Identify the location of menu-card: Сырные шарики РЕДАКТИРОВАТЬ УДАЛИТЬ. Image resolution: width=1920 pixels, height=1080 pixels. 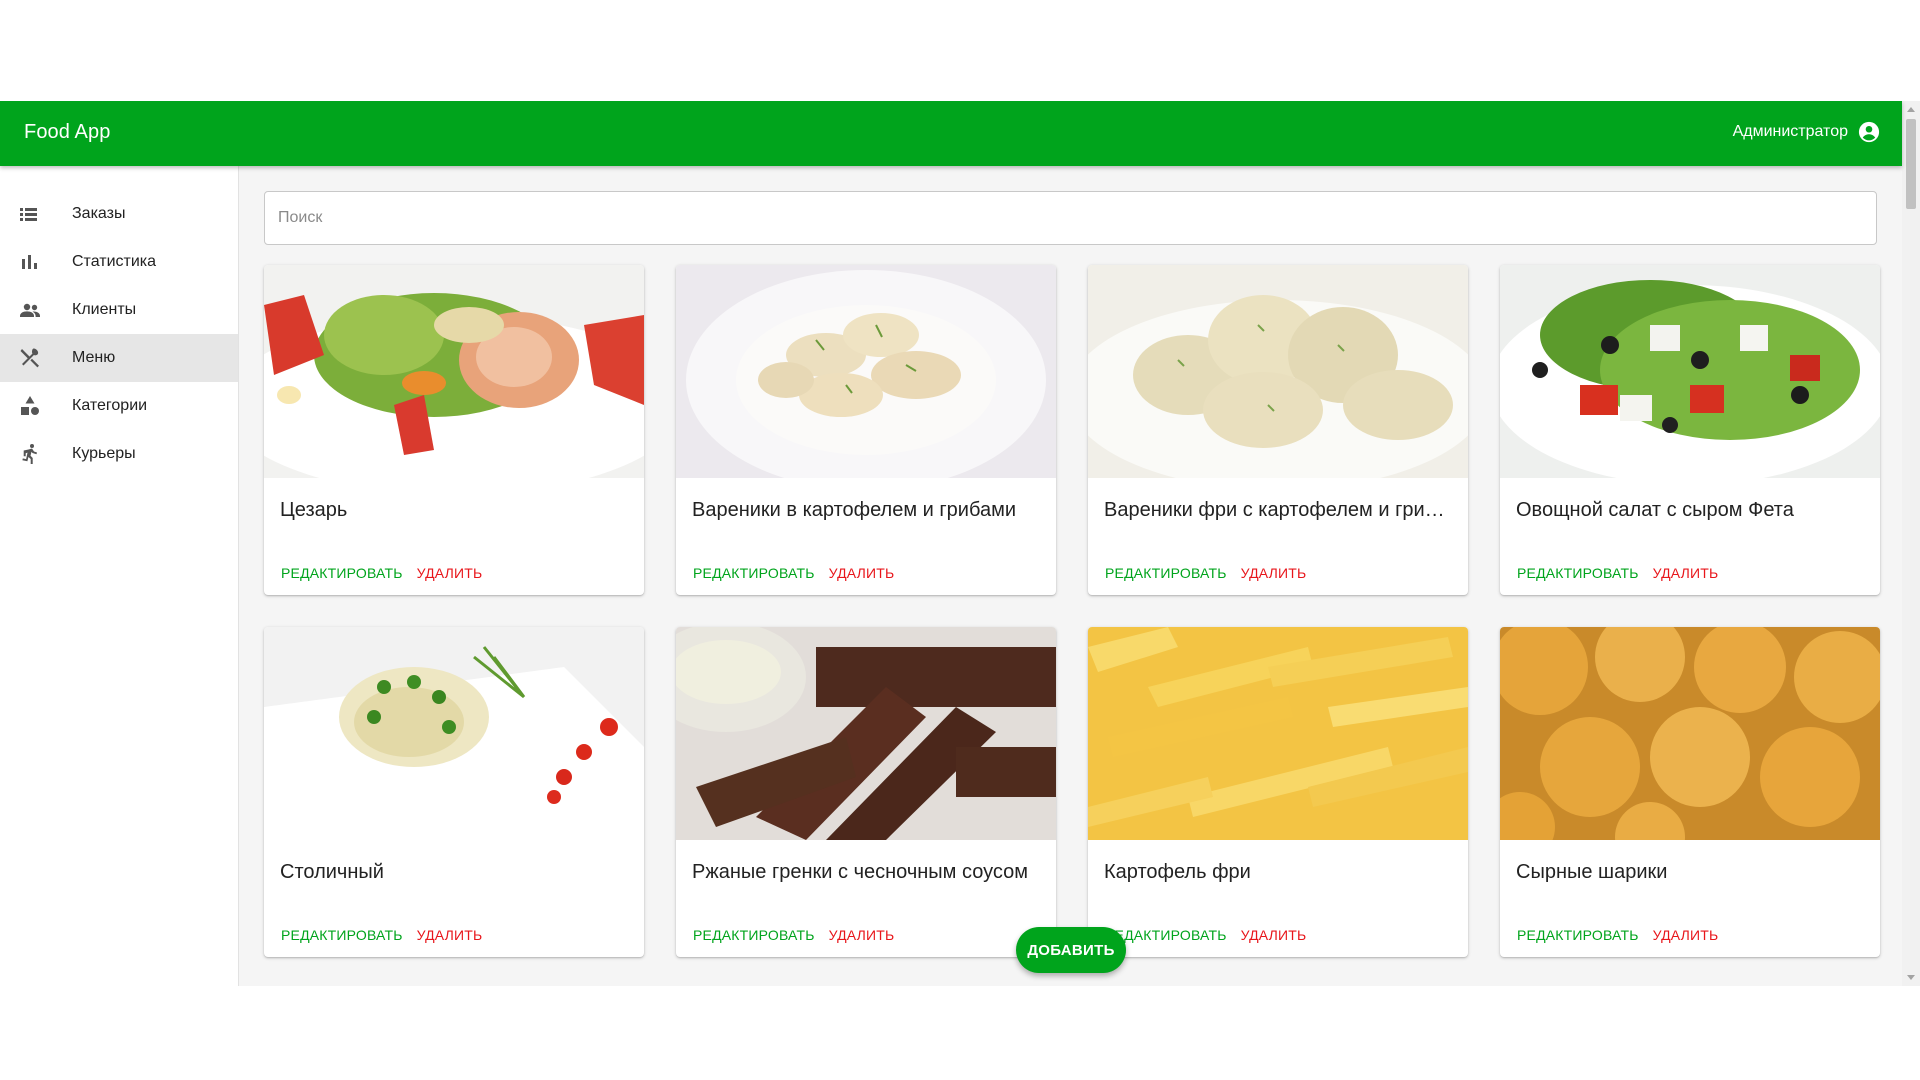
(1690, 792).